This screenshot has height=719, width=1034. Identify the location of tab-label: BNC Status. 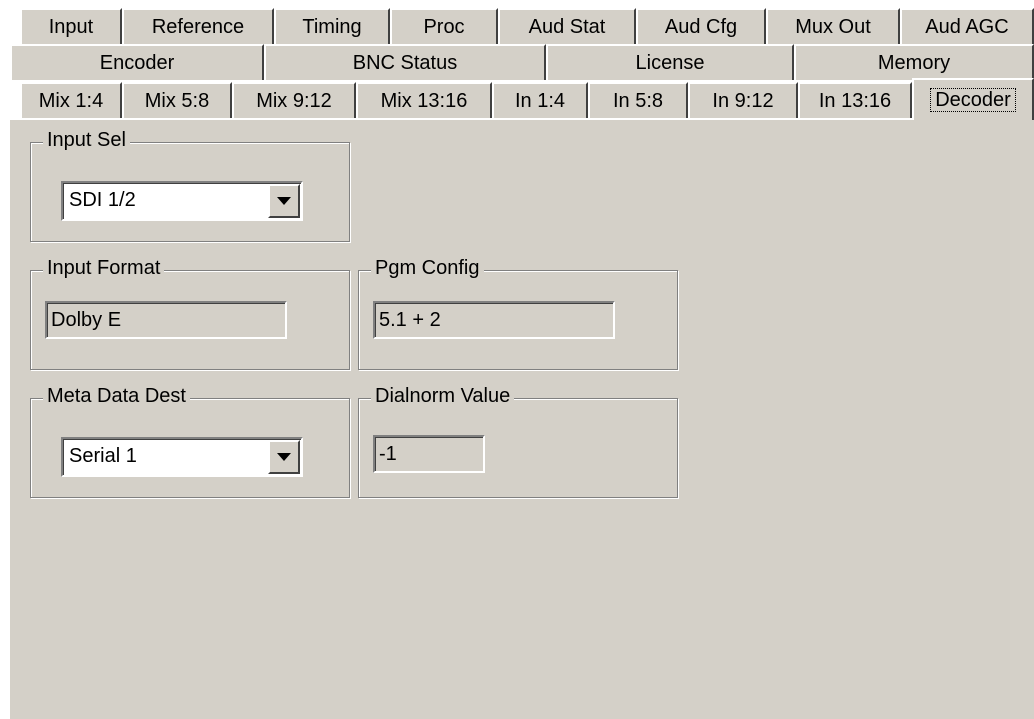
(405, 62).